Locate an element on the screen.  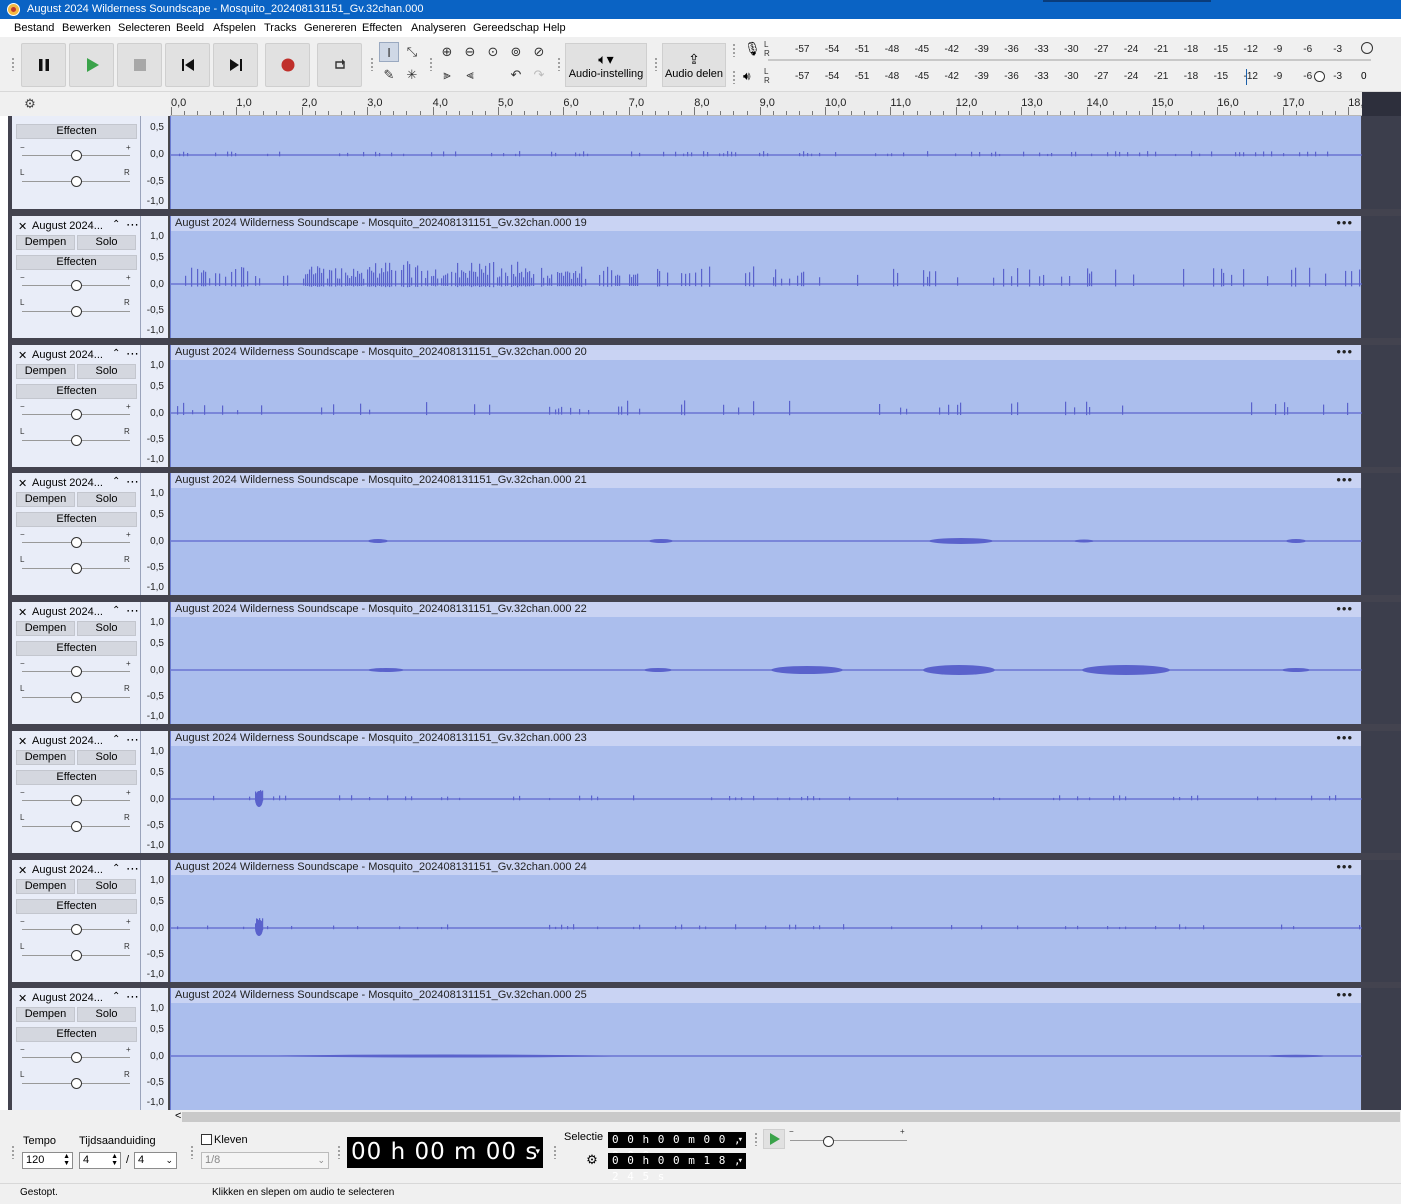
undo-button: ↶ is located at coordinates (516, 75).